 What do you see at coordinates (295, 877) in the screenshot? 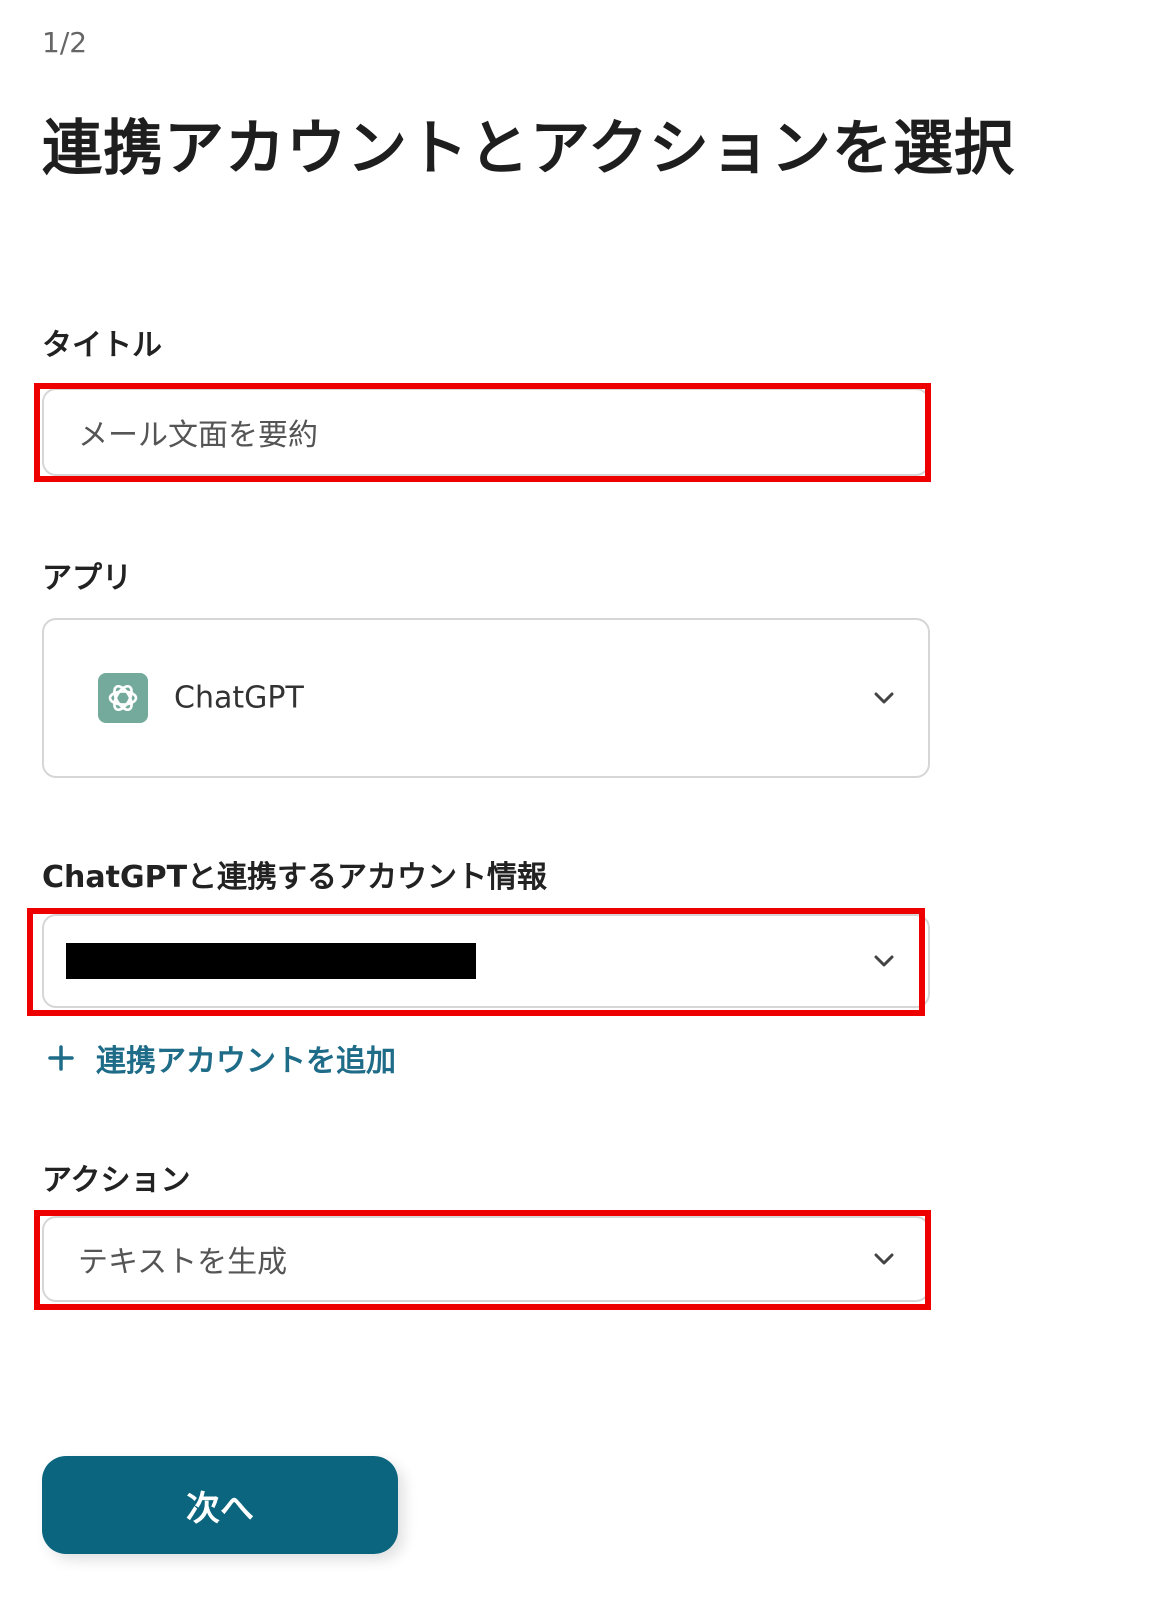
I see `account-label: ChatGPTと連携するアカウント情報` at bounding box center [295, 877].